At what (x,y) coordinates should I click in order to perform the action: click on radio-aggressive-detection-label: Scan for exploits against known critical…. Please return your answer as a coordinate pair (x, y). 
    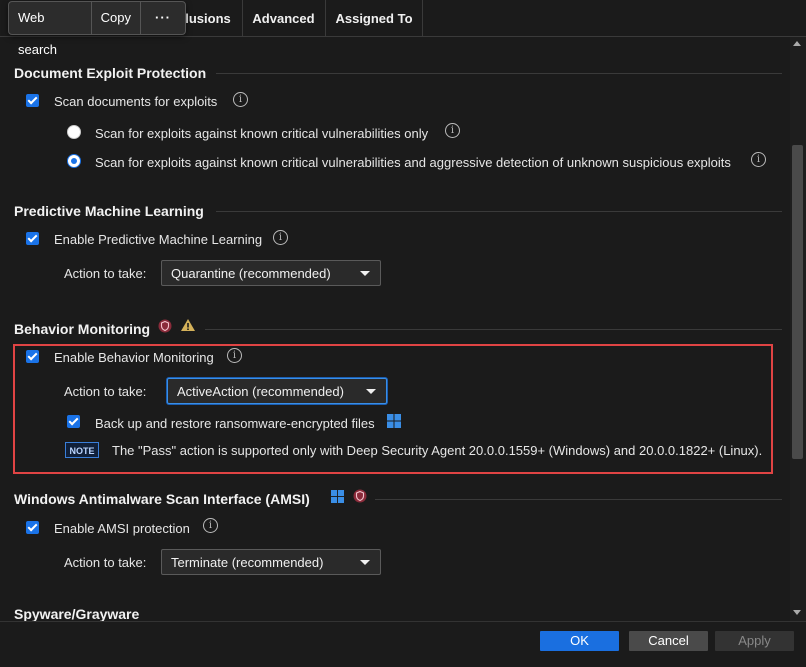
    Looking at the image, I should click on (413, 162).